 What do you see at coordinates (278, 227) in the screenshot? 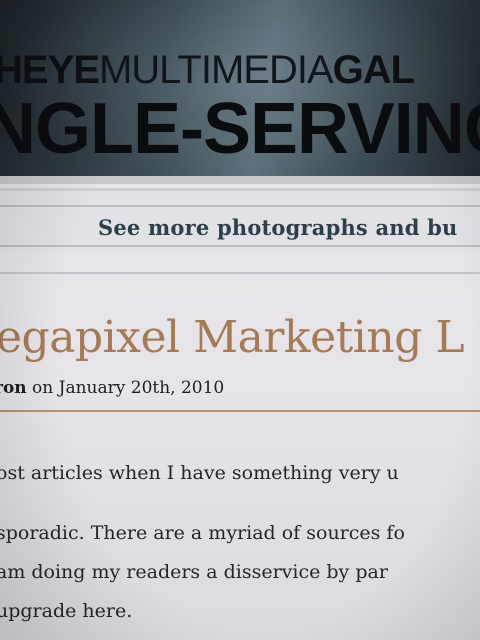
I see `see-more-photographs-link: See more photographs and bu` at bounding box center [278, 227].